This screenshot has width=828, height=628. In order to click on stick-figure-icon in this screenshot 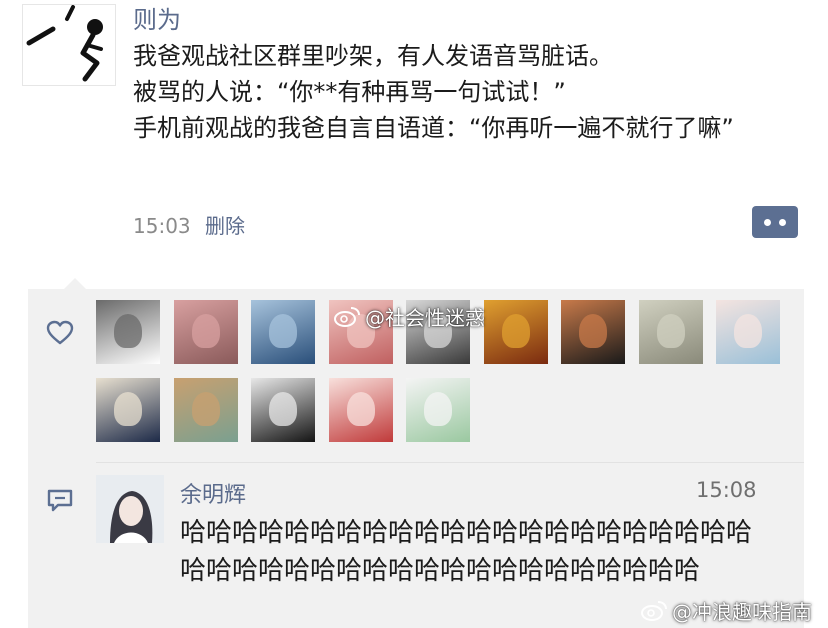, I will do `click(64, 43)`.